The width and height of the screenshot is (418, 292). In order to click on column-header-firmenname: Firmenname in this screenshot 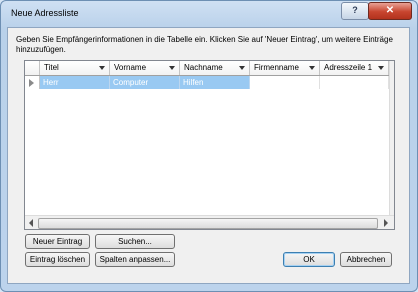, I will do `click(285, 68)`.